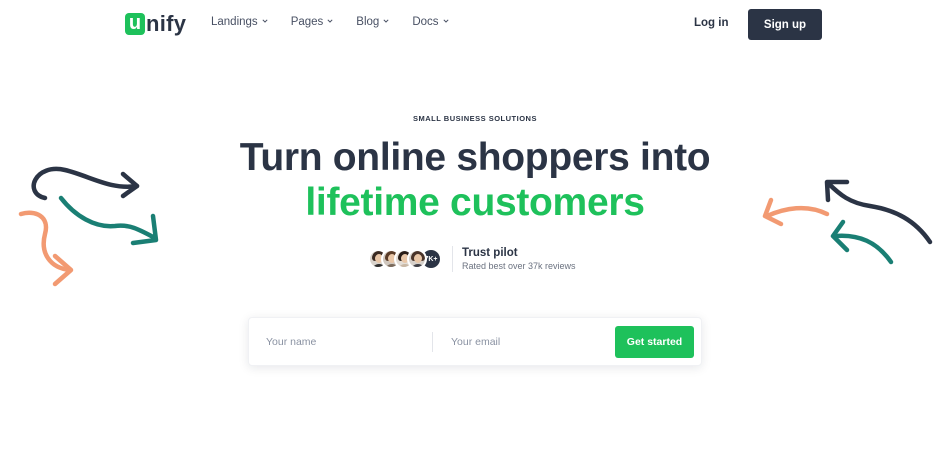 The width and height of the screenshot is (950, 455). I want to click on menu-item-docs: Docs, so click(430, 22).